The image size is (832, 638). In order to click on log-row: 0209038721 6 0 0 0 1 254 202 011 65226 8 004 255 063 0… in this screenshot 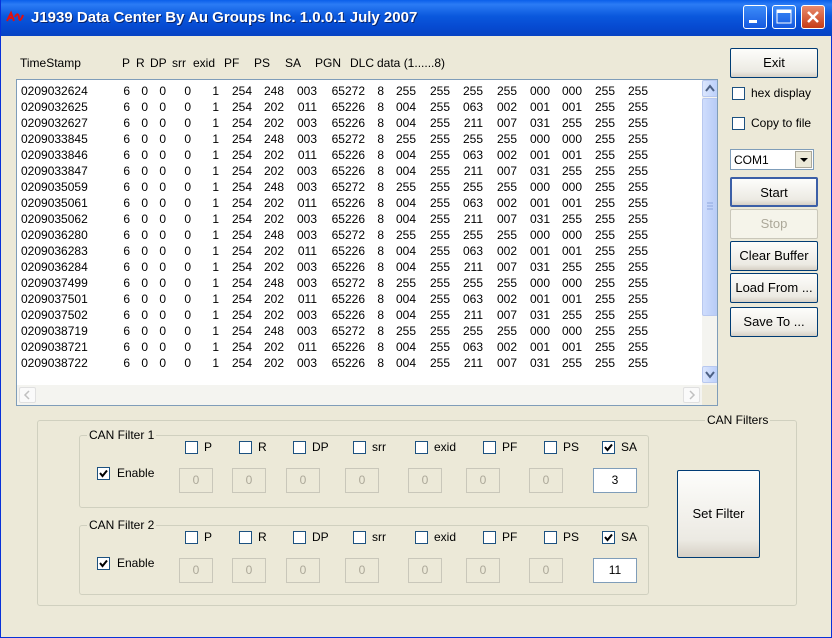, I will do `click(359, 348)`.